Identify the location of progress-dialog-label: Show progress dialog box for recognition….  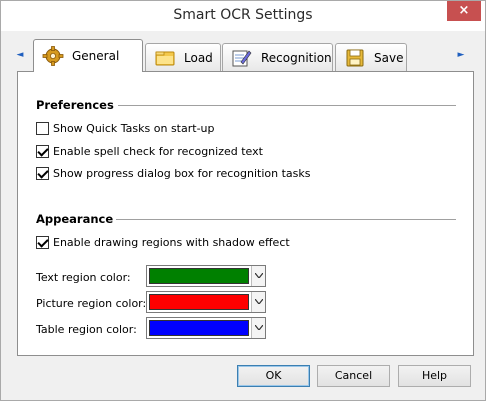
(182, 173).